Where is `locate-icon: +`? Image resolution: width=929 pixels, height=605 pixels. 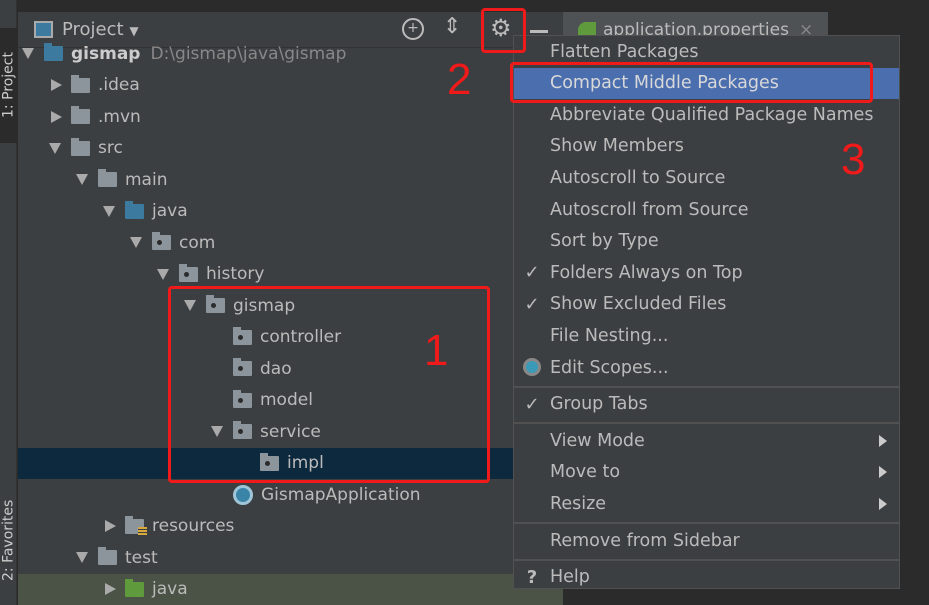
locate-icon: + is located at coordinates (413, 29).